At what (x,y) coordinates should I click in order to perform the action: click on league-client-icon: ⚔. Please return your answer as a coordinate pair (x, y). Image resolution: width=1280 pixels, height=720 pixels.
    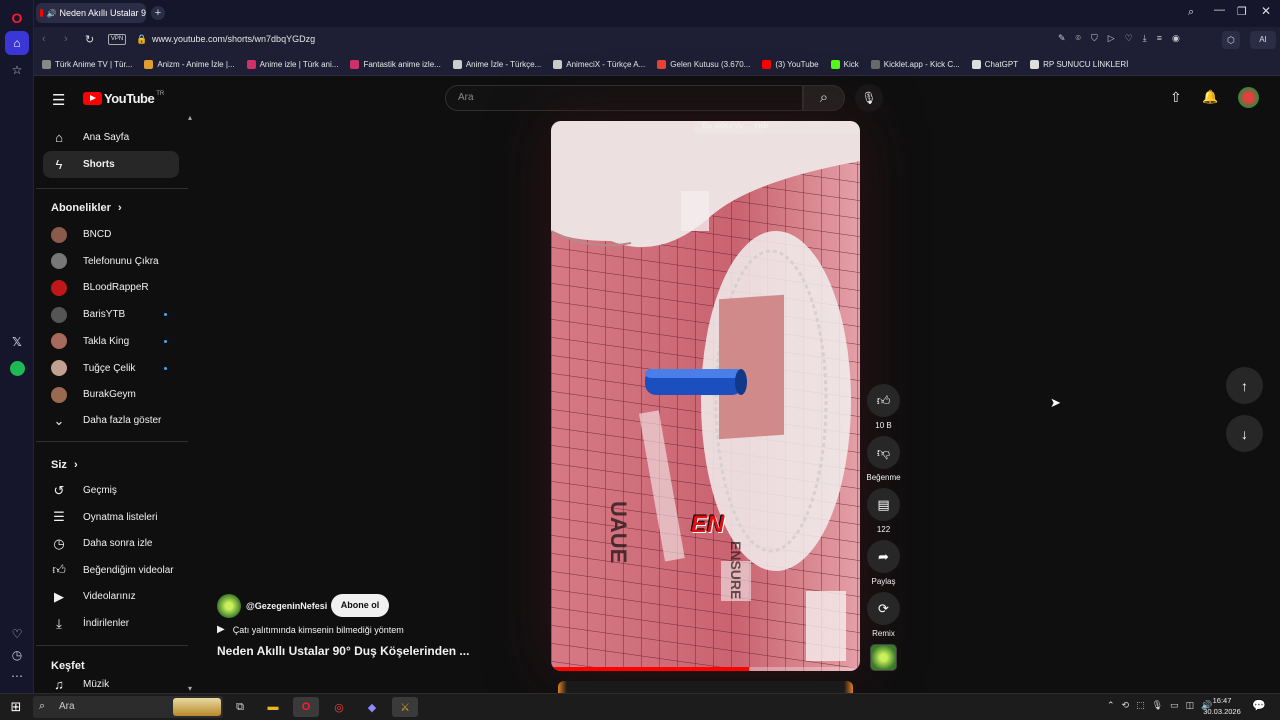
    Looking at the image, I should click on (405, 707).